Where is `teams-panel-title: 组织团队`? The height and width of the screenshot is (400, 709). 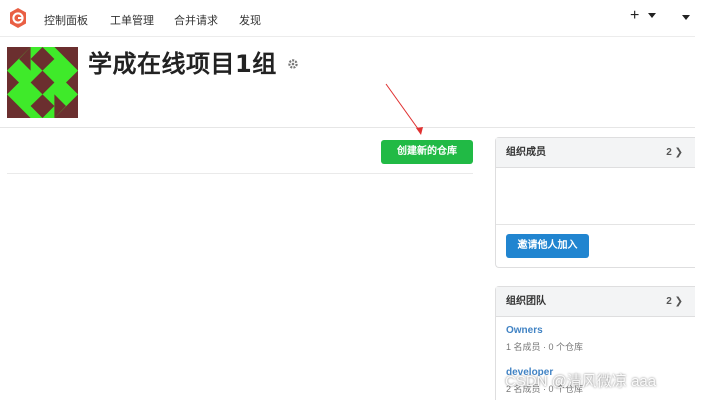
teams-panel-title: 组织团队 is located at coordinates (526, 301).